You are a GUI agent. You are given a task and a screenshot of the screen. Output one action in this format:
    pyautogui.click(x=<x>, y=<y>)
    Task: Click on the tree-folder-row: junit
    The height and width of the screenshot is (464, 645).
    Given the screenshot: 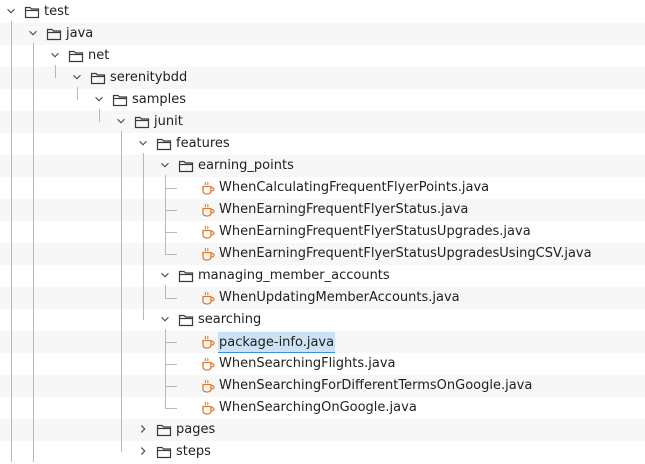 What is the action you would take?
    pyautogui.click(x=322, y=122)
    